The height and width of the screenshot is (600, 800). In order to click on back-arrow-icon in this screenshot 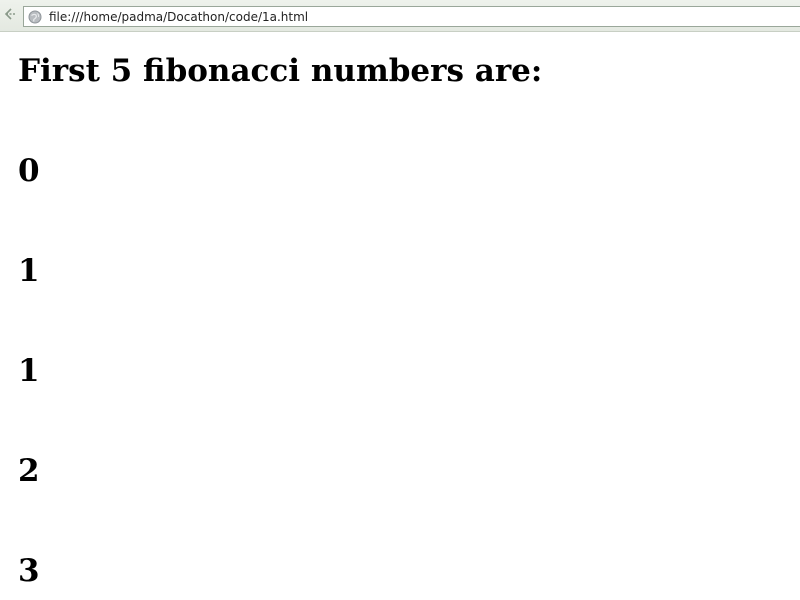, I will do `click(10, 16)`.